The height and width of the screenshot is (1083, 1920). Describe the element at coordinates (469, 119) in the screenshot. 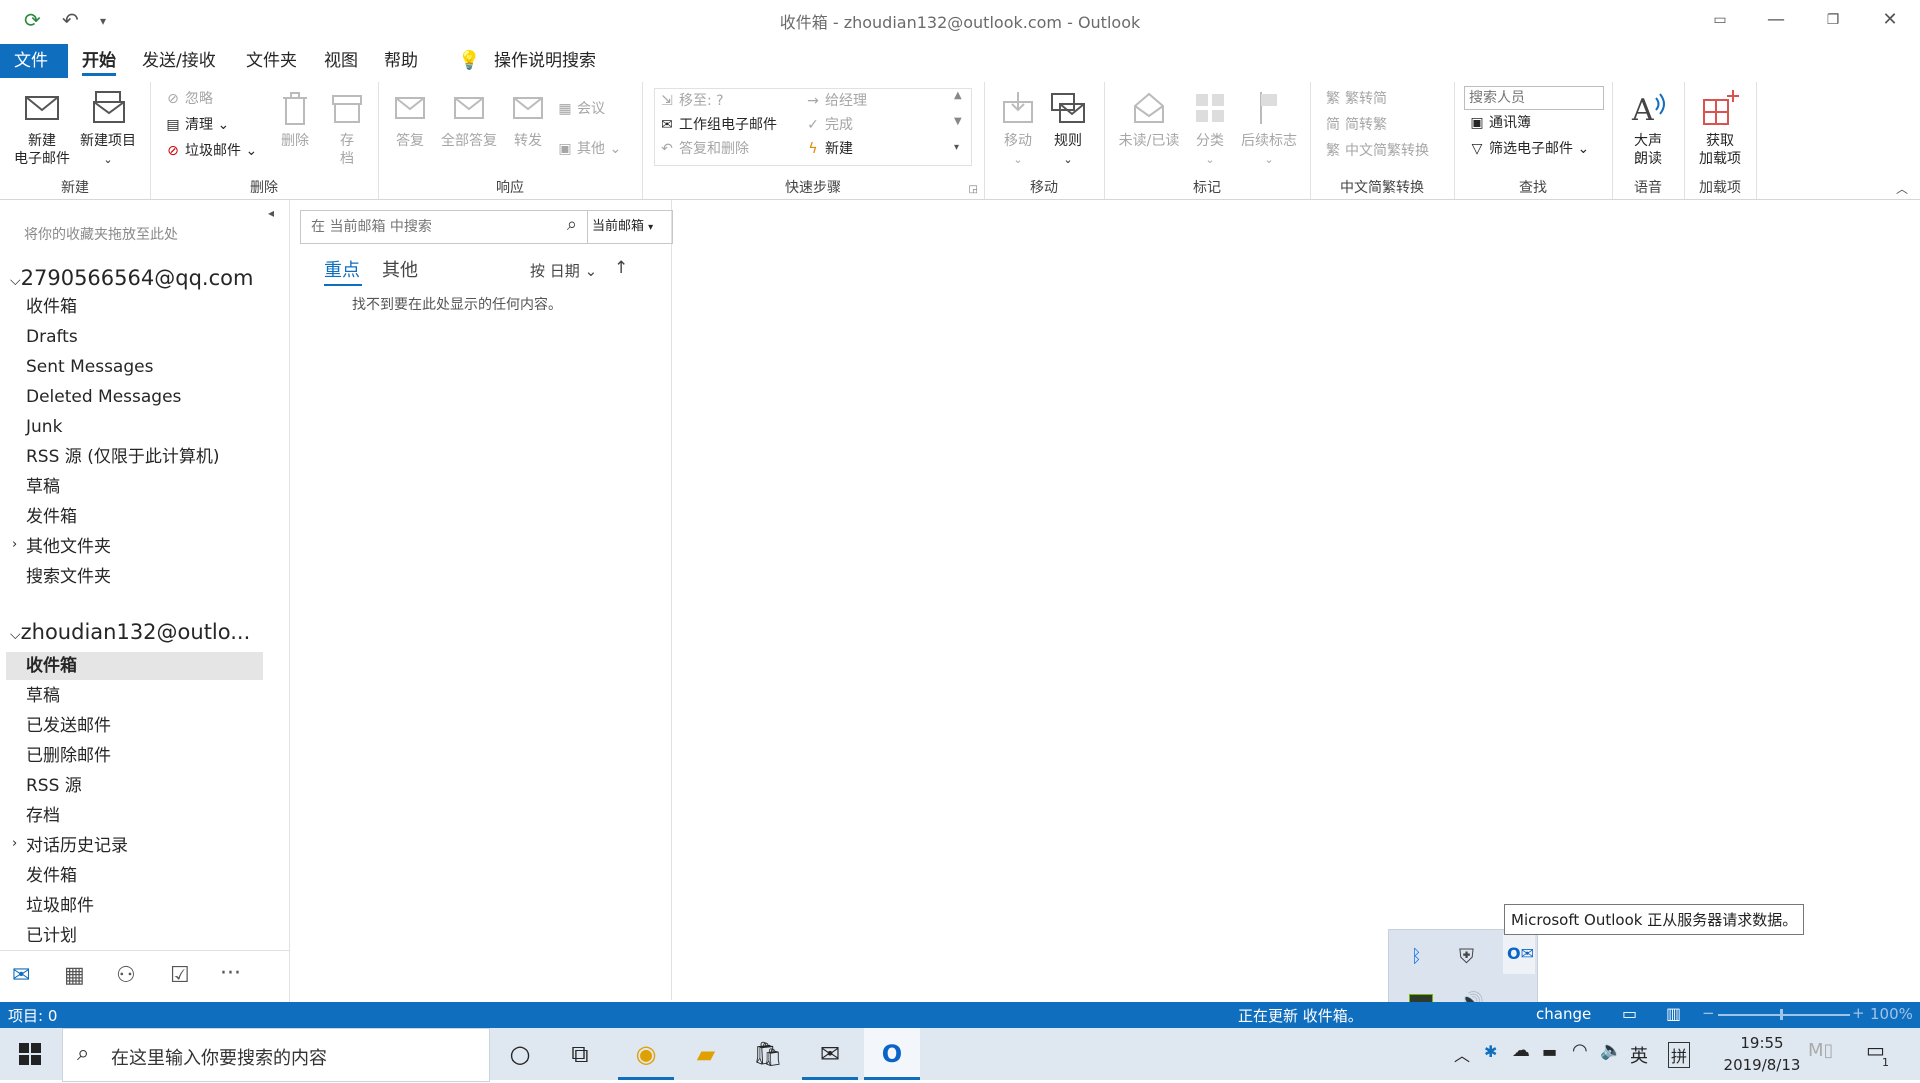

I see `reply-all-button: 全部答复` at that location.